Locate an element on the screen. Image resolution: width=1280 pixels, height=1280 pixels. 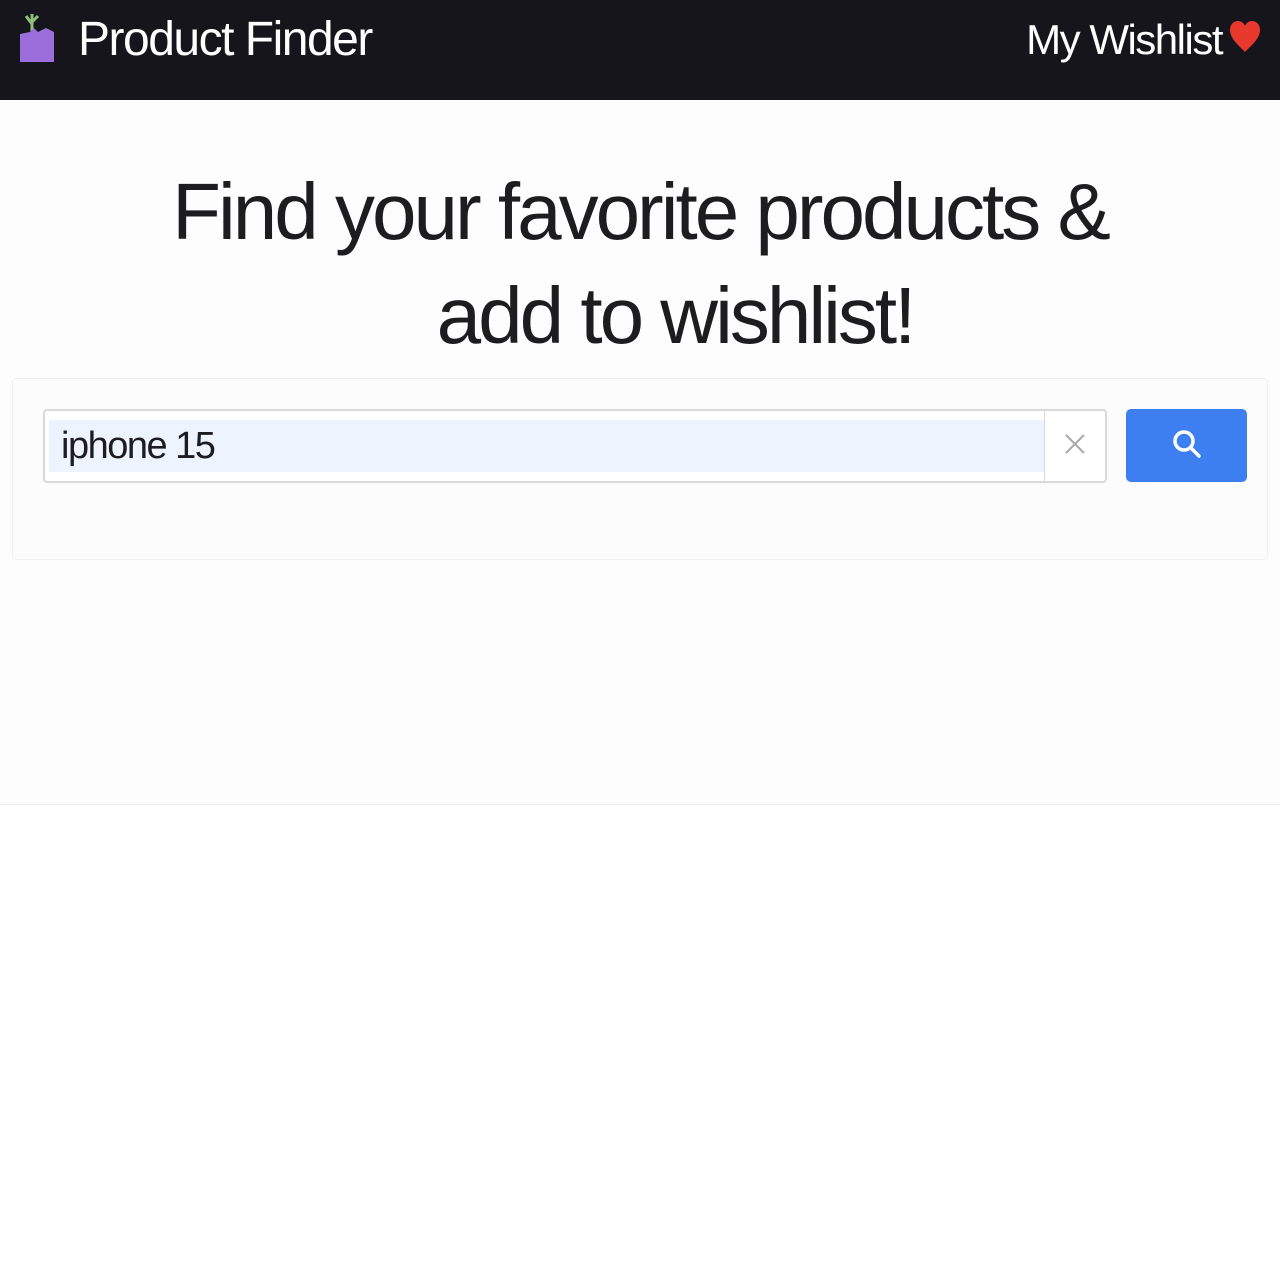
close-icon is located at coordinates (1075, 446).